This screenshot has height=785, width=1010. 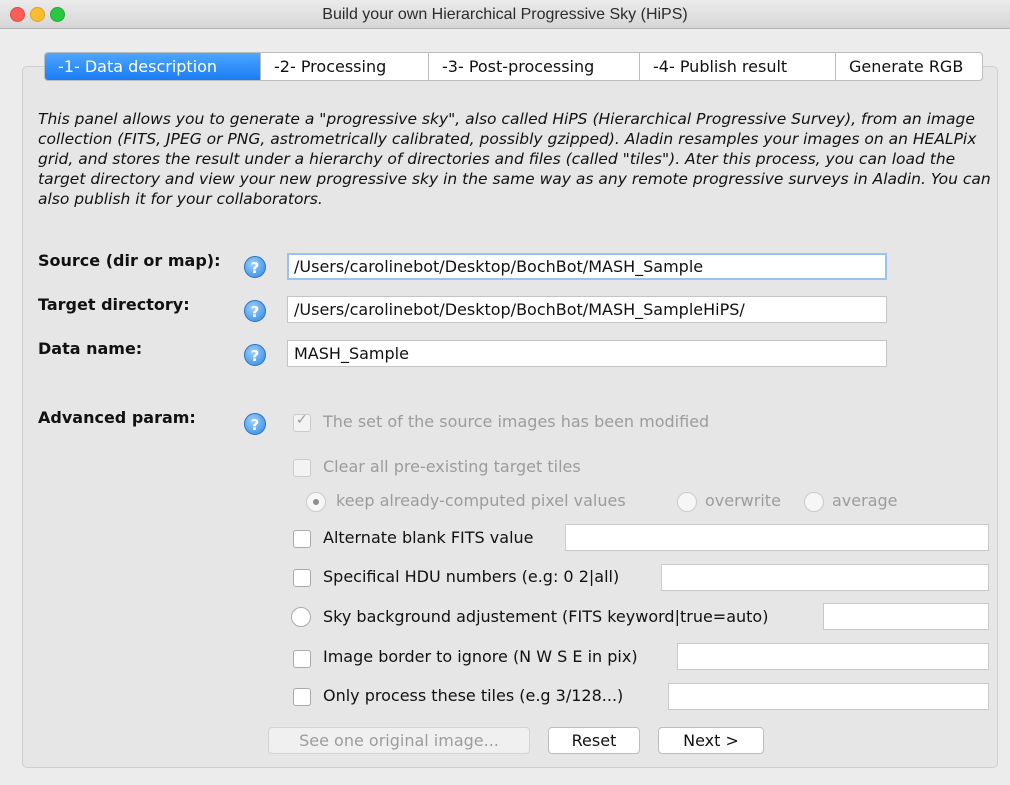 I want to click on advanced-param-help-icon: ?, so click(x=255, y=424).